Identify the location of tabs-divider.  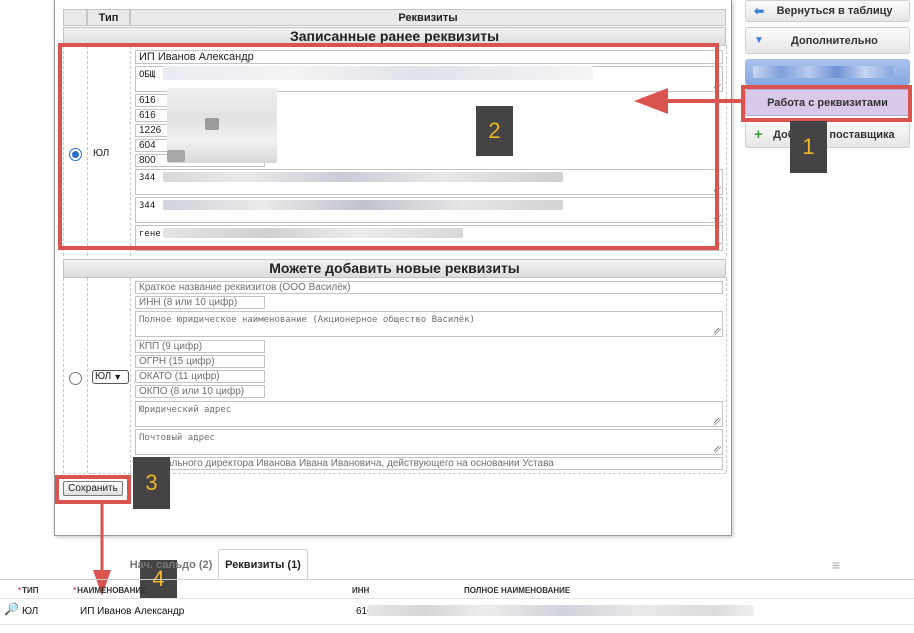
(457, 579).